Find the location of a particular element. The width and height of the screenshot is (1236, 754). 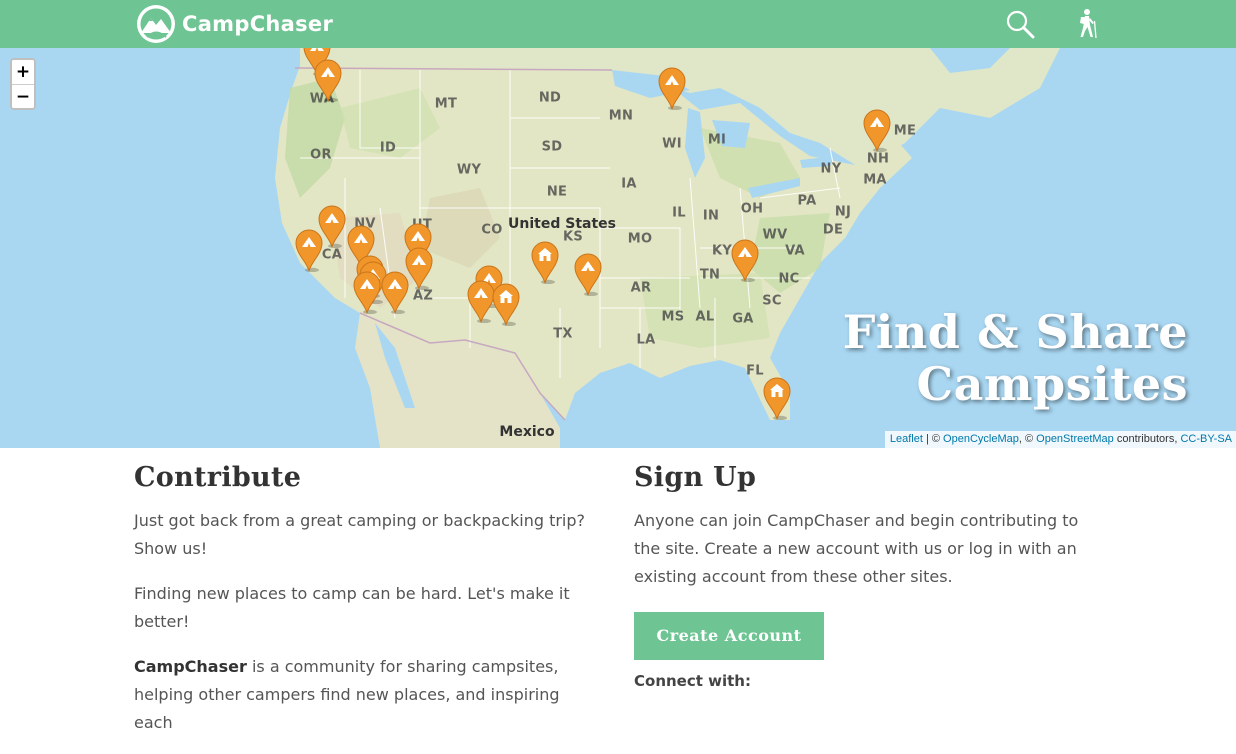

state-label: TN is located at coordinates (710, 275).